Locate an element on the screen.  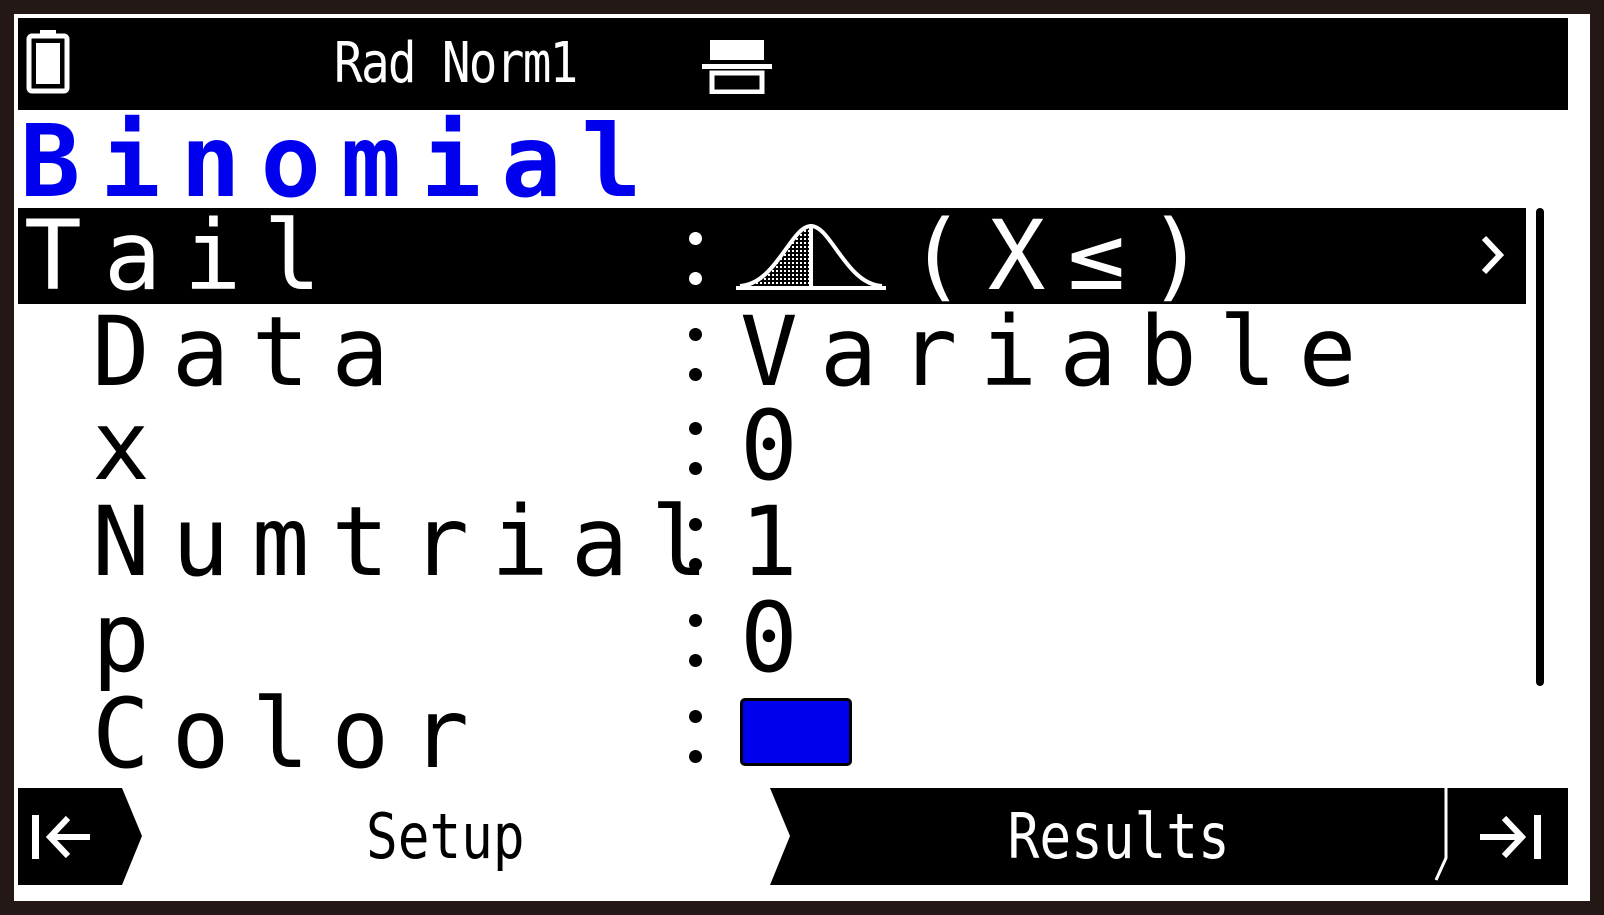
setting-row-tail: Tail (X≤) is located at coordinates (772, 256).